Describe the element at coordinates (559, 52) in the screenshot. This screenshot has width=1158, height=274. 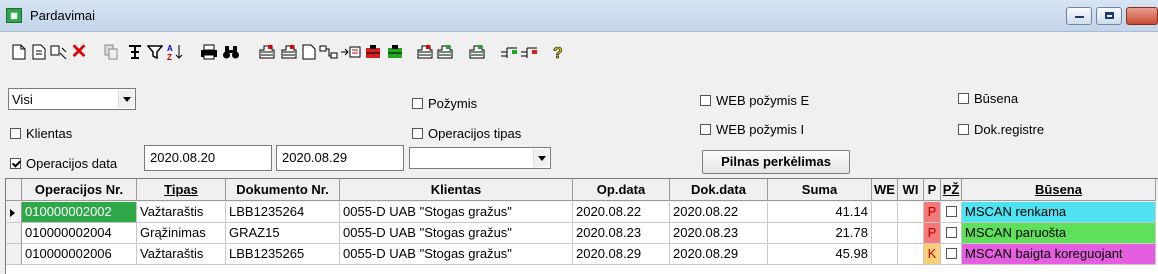
I see `help-icon: ?` at that location.